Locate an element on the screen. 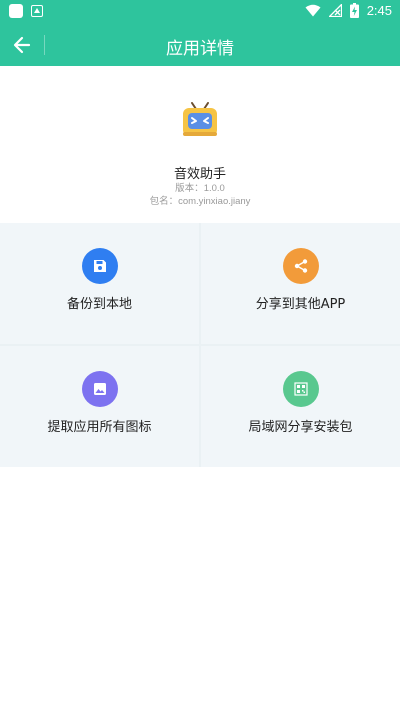 The height and width of the screenshot is (712, 400). backup-local-button: 备份到本地 is located at coordinates (99, 283).